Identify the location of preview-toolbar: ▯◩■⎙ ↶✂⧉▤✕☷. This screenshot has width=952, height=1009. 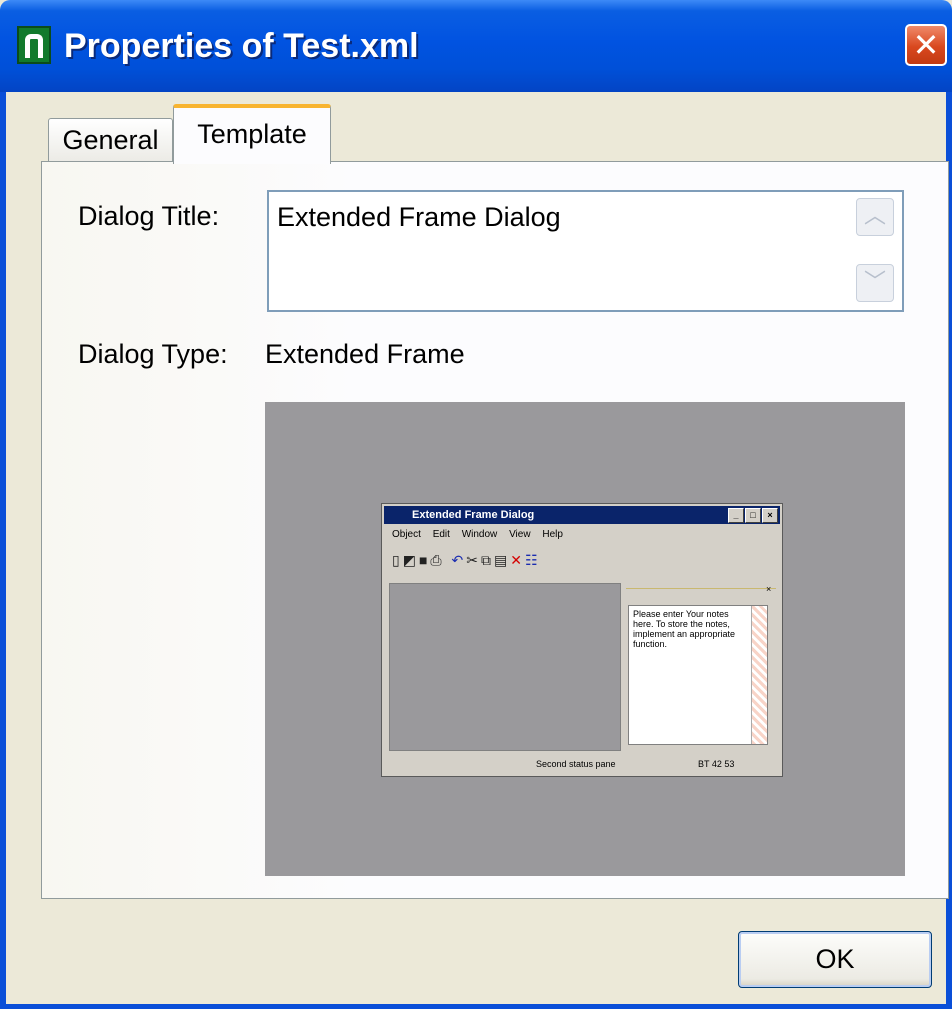
(466, 564).